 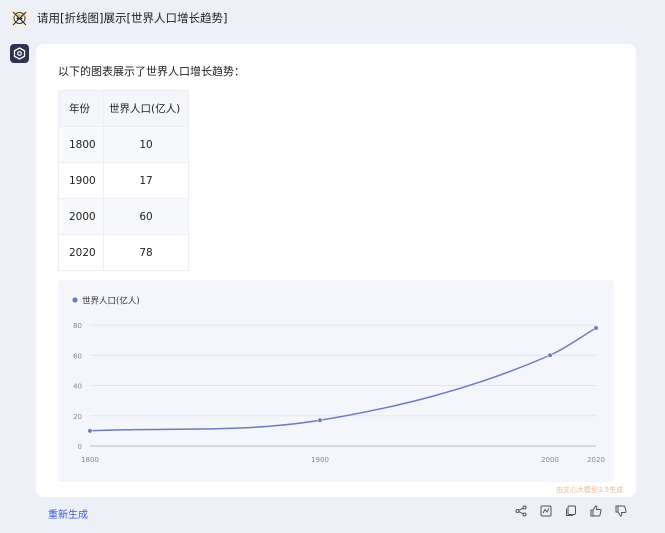 I want to click on user-message-row: 请用[折线图]展示[世界人口增长趋势], so click(x=118, y=18).